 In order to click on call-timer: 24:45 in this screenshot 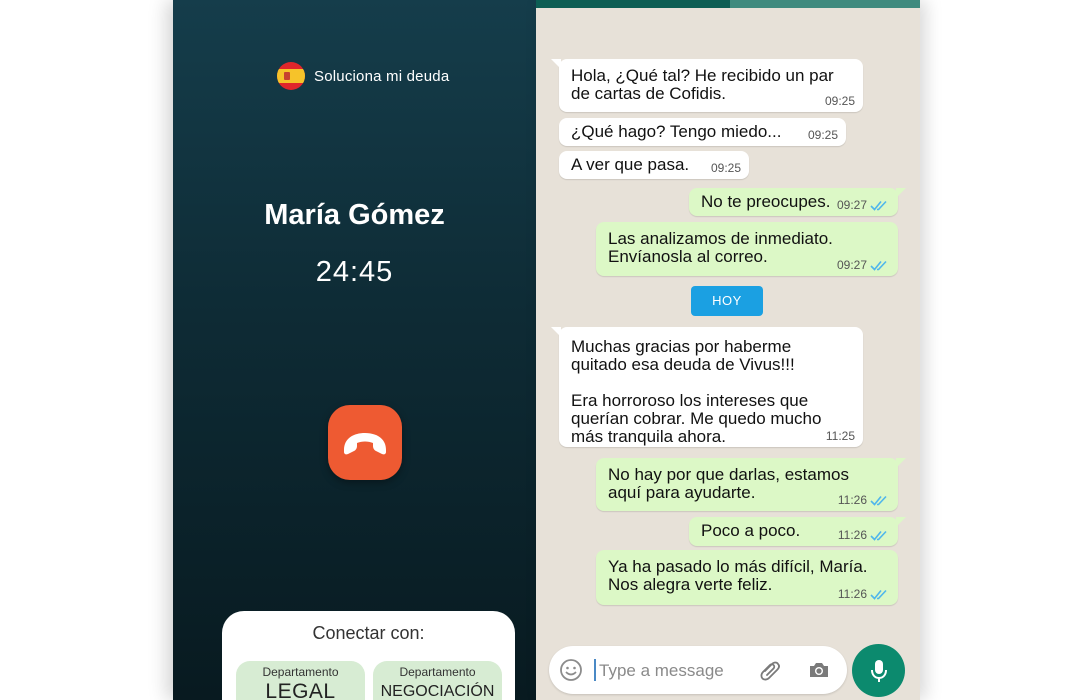, I will do `click(354, 272)`.